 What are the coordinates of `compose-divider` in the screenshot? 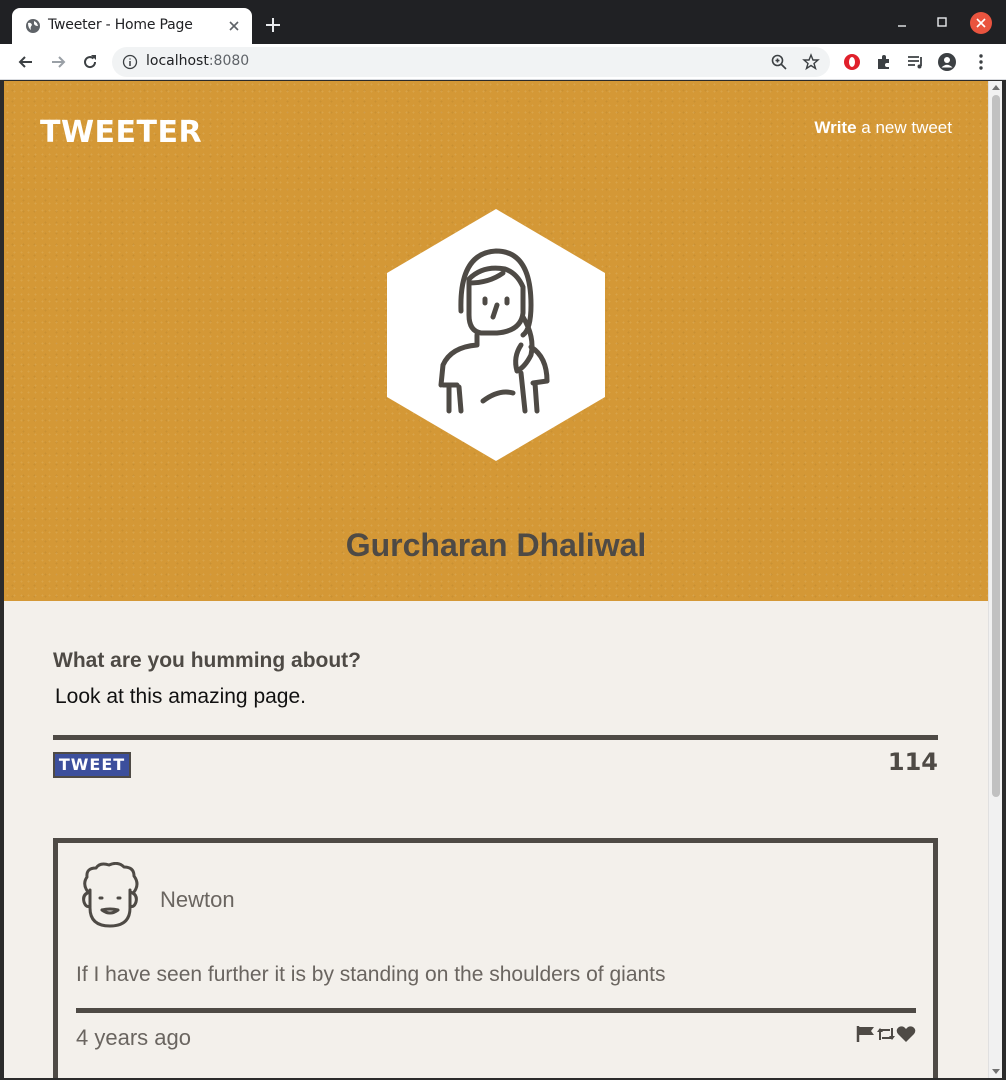 It's located at (495, 737).